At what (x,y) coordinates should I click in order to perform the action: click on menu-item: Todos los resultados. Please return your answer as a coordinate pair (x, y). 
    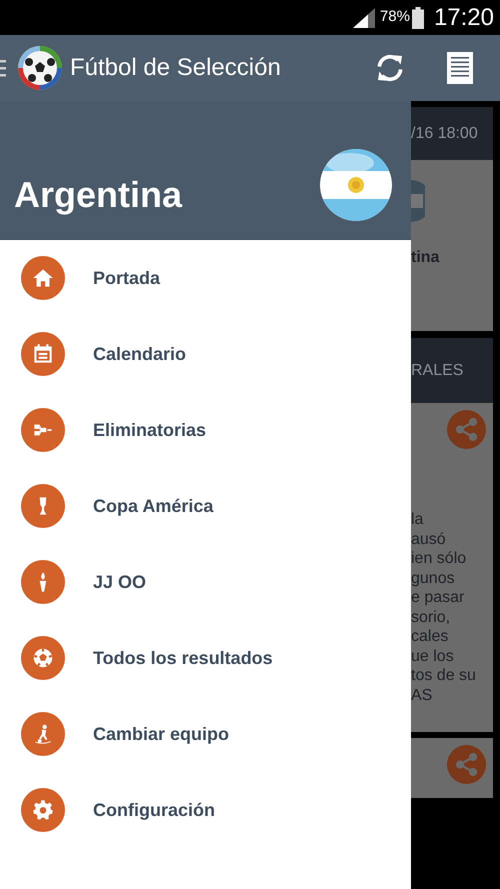
    Looking at the image, I should click on (205, 658).